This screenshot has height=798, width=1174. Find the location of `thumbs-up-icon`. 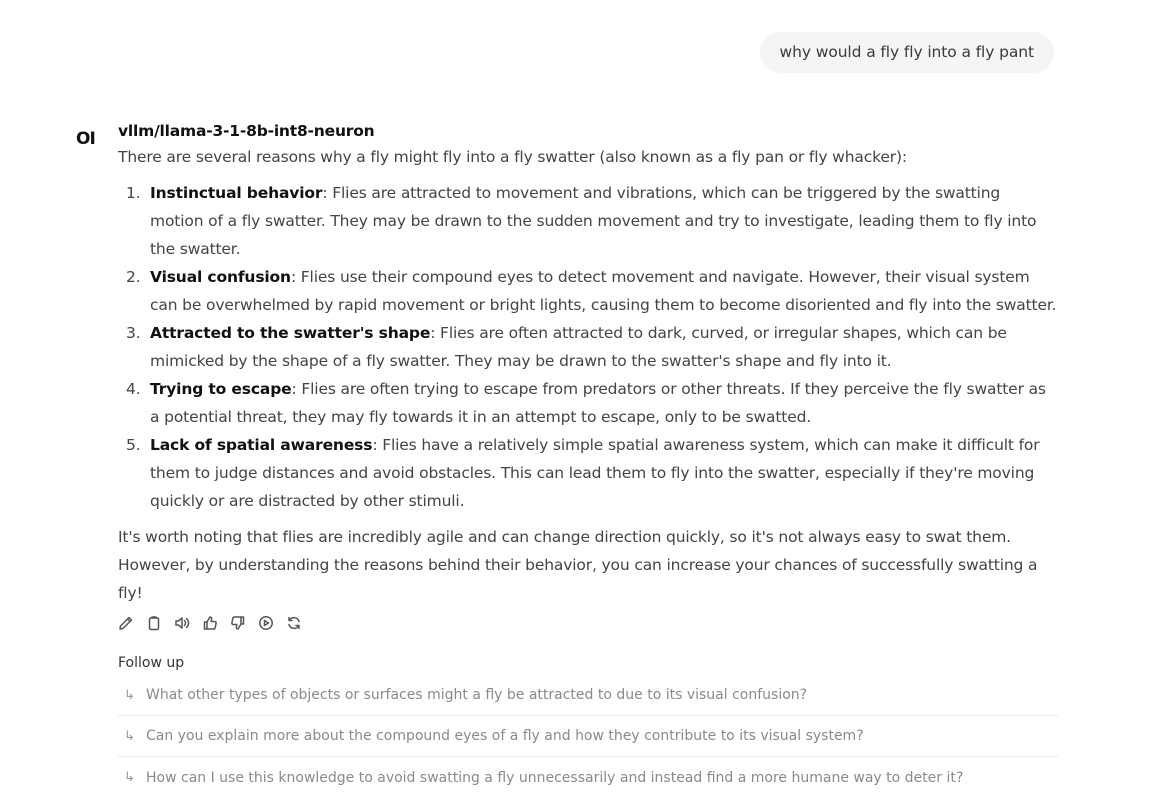

thumbs-up-icon is located at coordinates (210, 623).